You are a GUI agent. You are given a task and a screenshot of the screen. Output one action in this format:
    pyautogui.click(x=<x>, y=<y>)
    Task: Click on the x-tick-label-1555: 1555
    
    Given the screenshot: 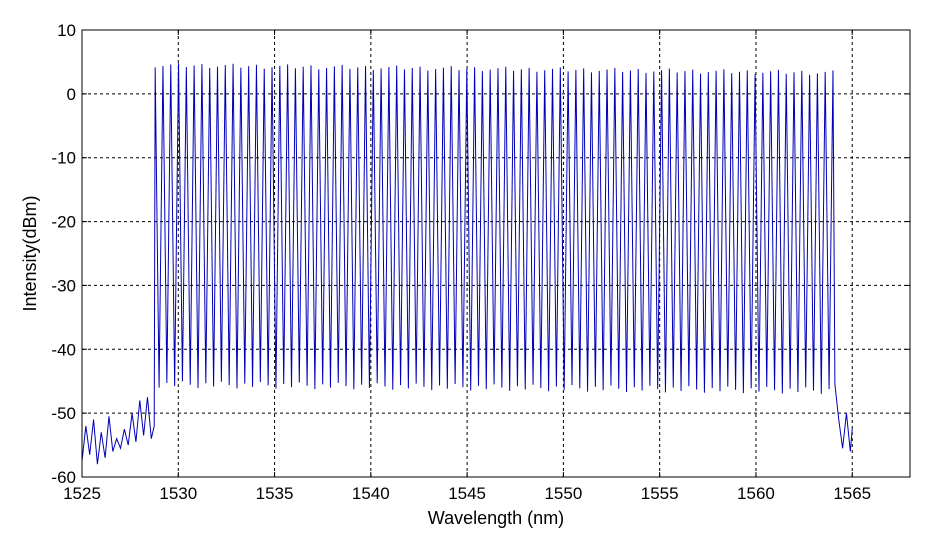 What is the action you would take?
    pyautogui.click(x=660, y=493)
    